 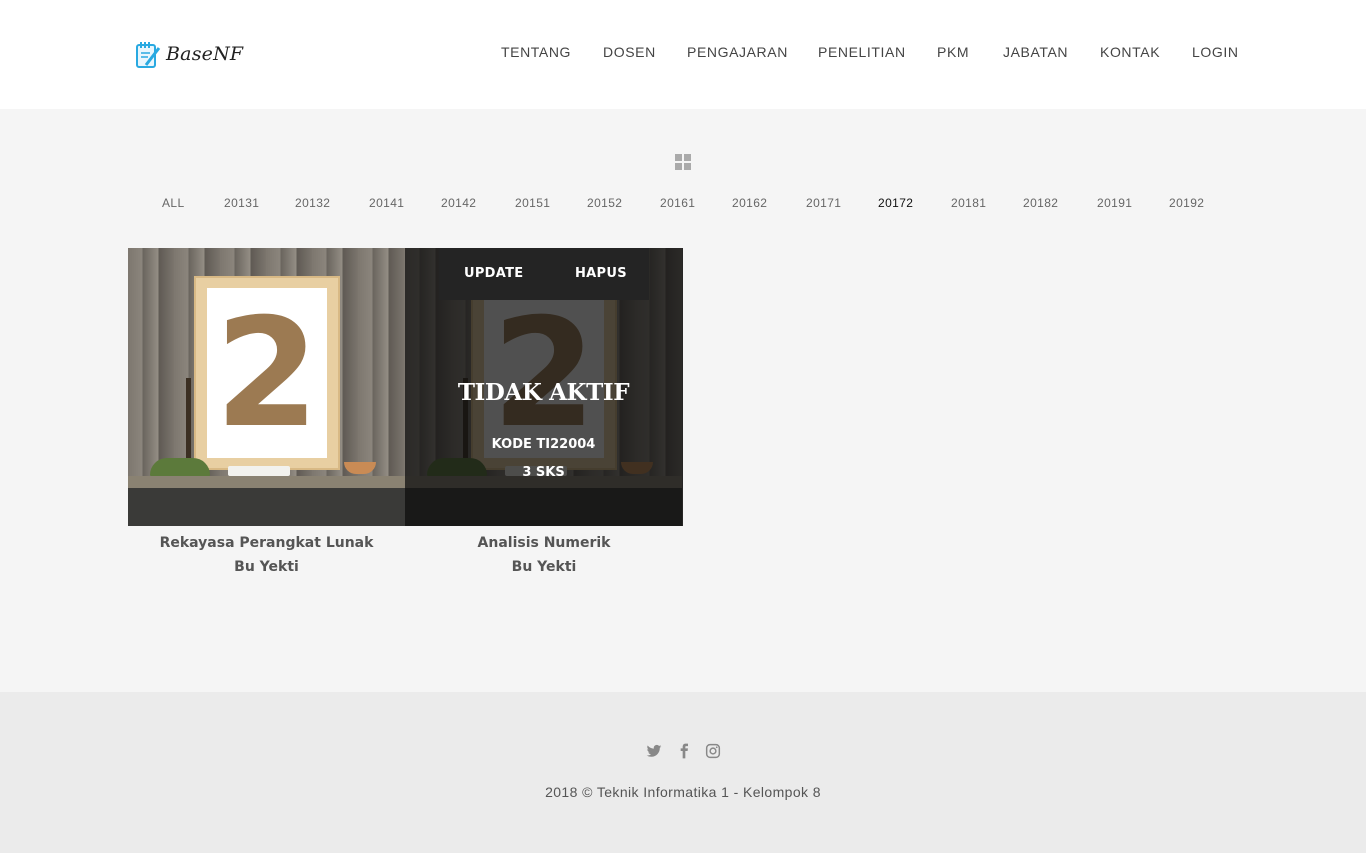 What do you see at coordinates (543, 392) in the screenshot?
I see `course-status: TIDAK AKTIF` at bounding box center [543, 392].